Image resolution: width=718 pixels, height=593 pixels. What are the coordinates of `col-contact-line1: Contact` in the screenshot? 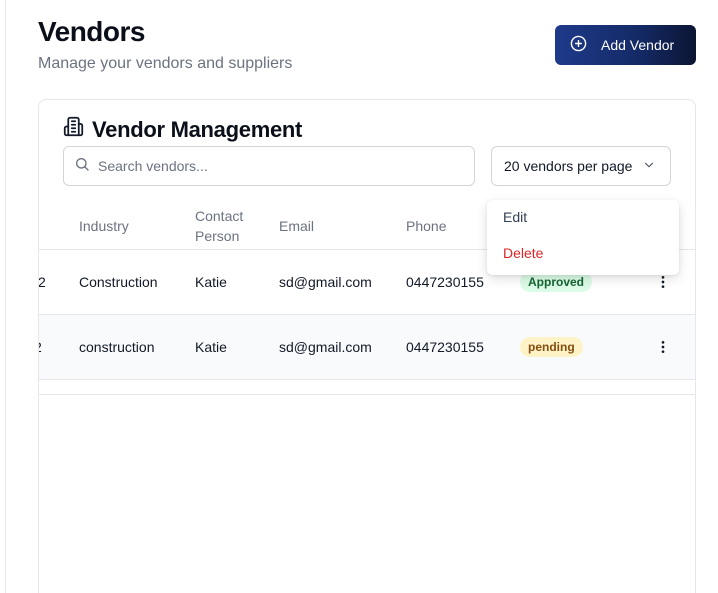 It's located at (219, 216).